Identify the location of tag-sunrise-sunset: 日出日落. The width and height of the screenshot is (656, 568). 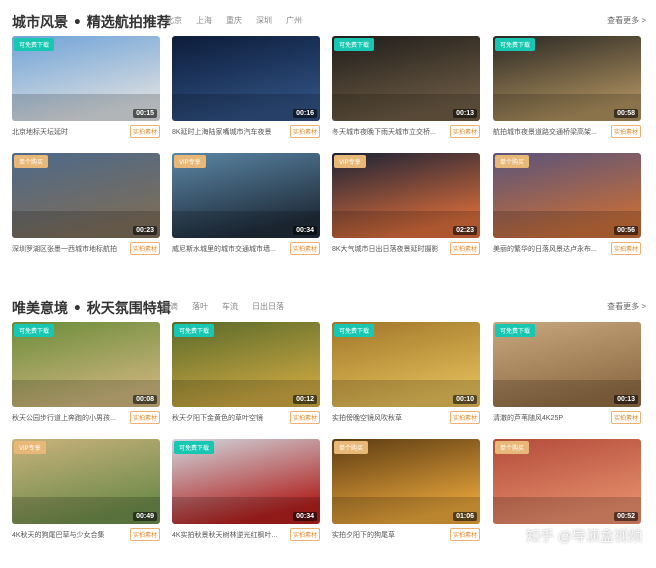
(268, 306).